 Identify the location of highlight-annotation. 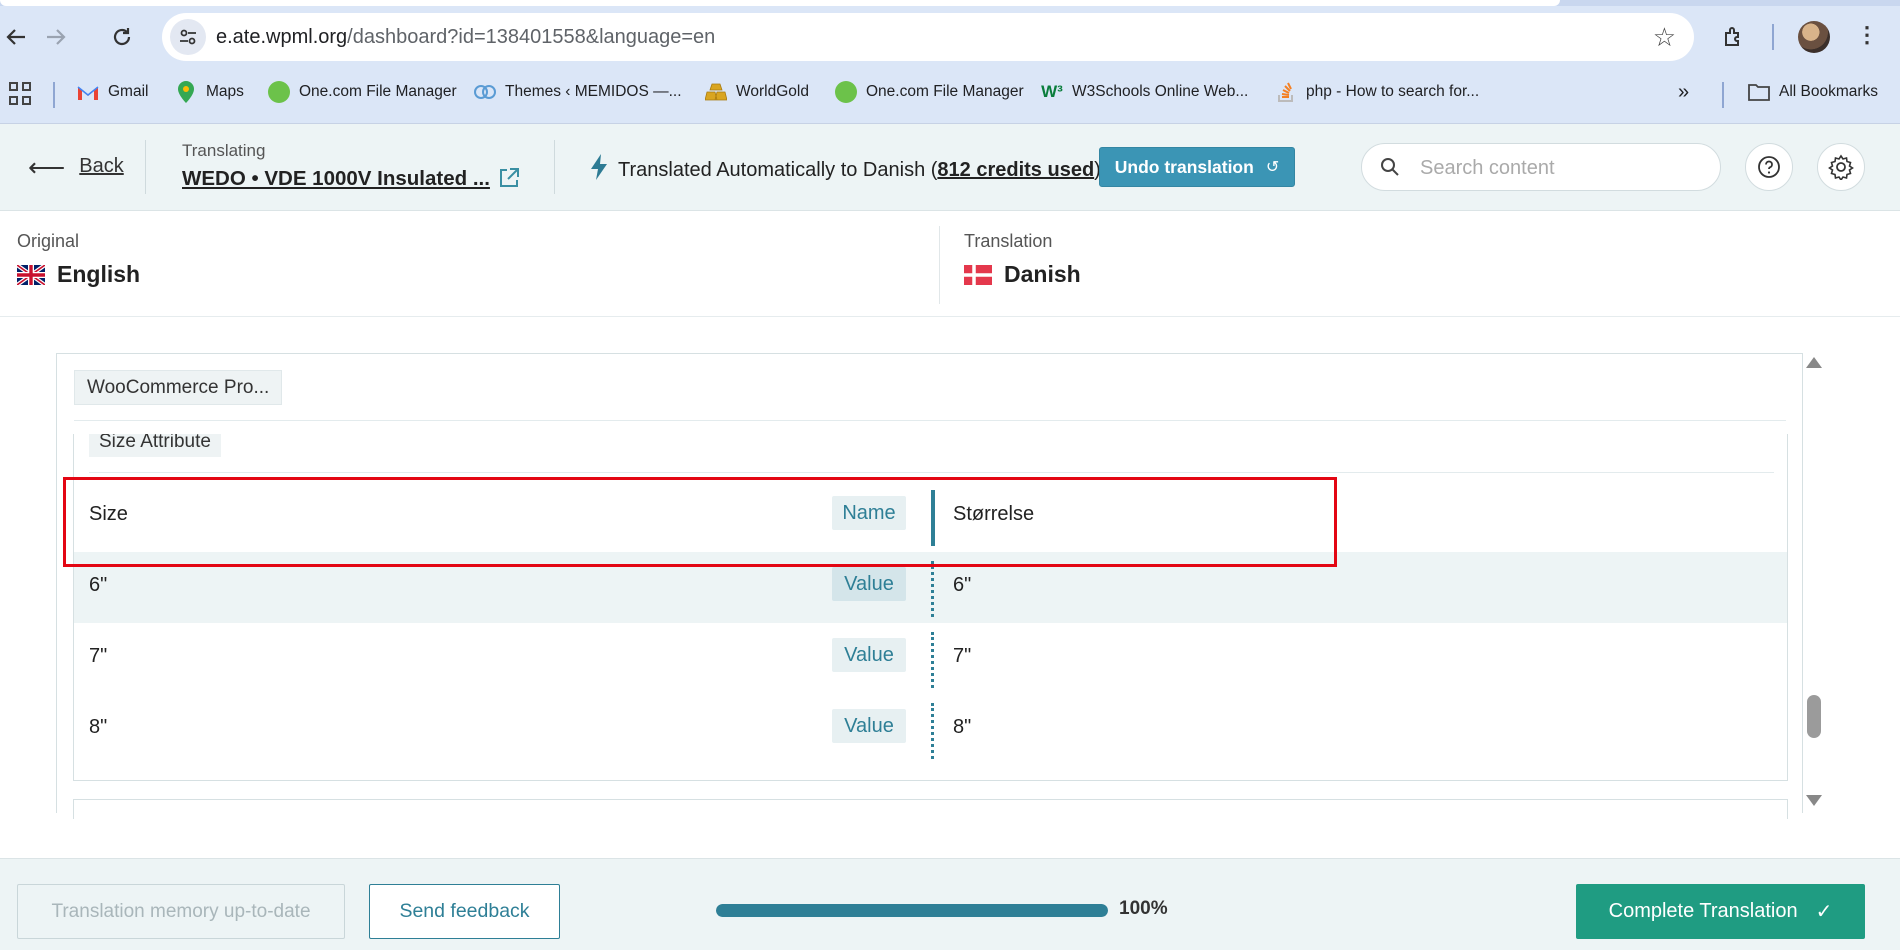
(700, 522).